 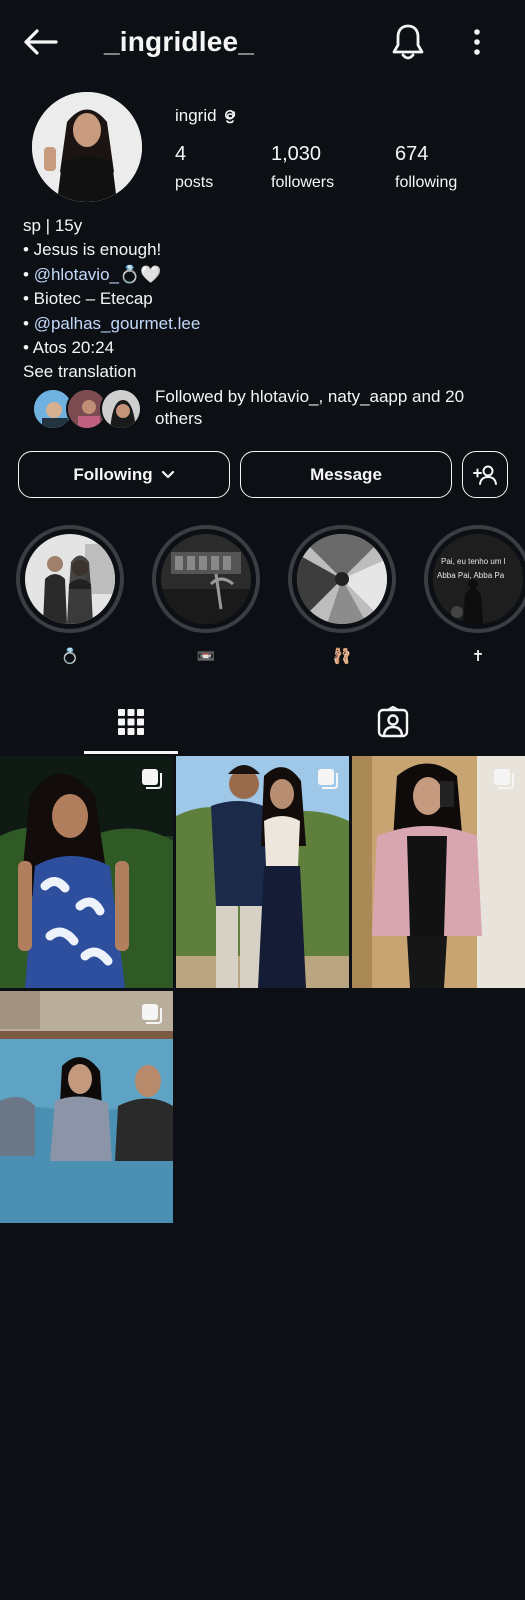 I want to click on following-button-label: Following, so click(x=113, y=474).